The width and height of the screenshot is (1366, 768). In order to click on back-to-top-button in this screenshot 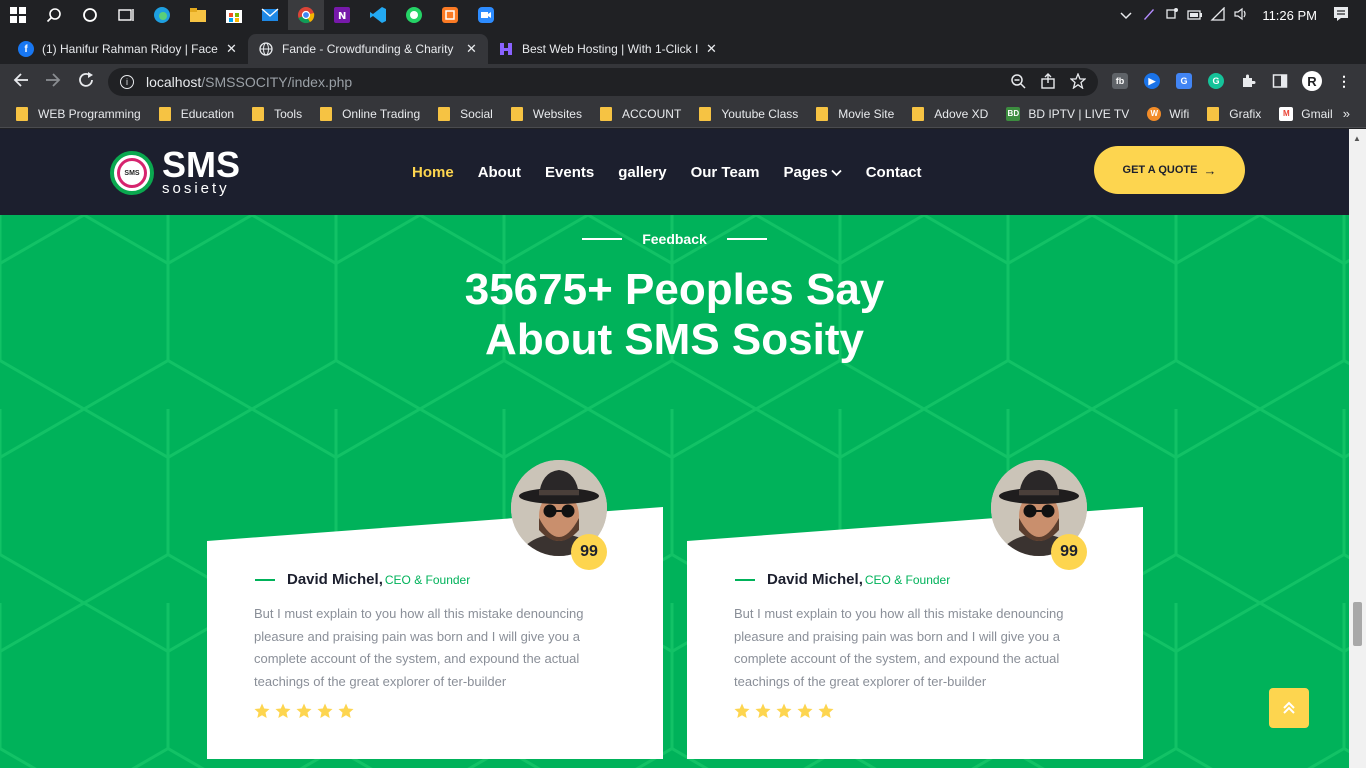, I will do `click(1289, 708)`.